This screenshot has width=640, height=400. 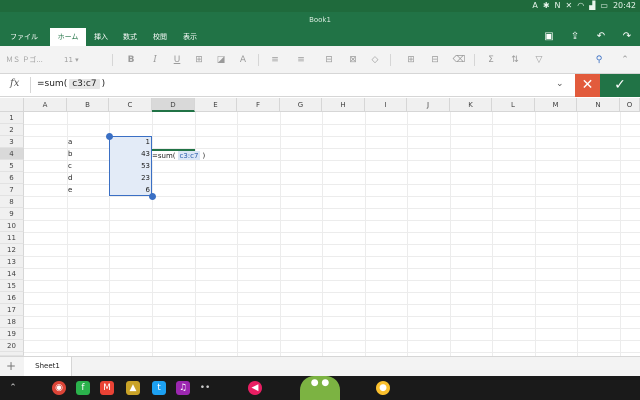 I want to click on fill-color-icon: ◪, so click(x=221, y=60).